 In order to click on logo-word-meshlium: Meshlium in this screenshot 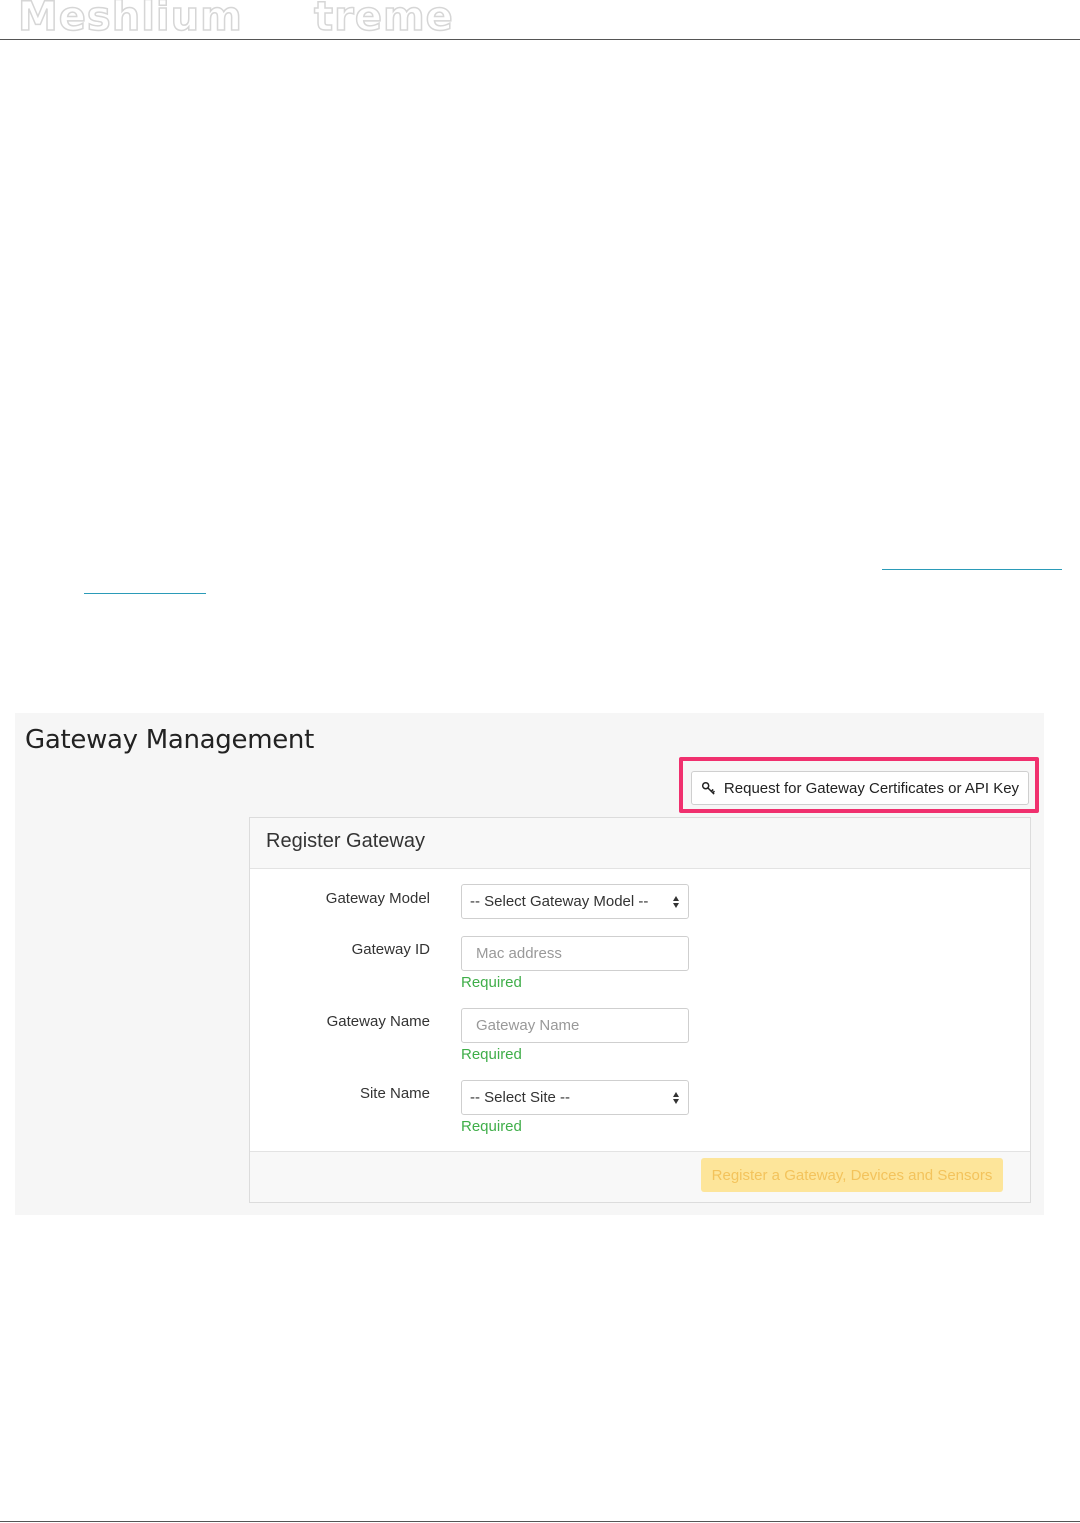, I will do `click(130, 20)`.